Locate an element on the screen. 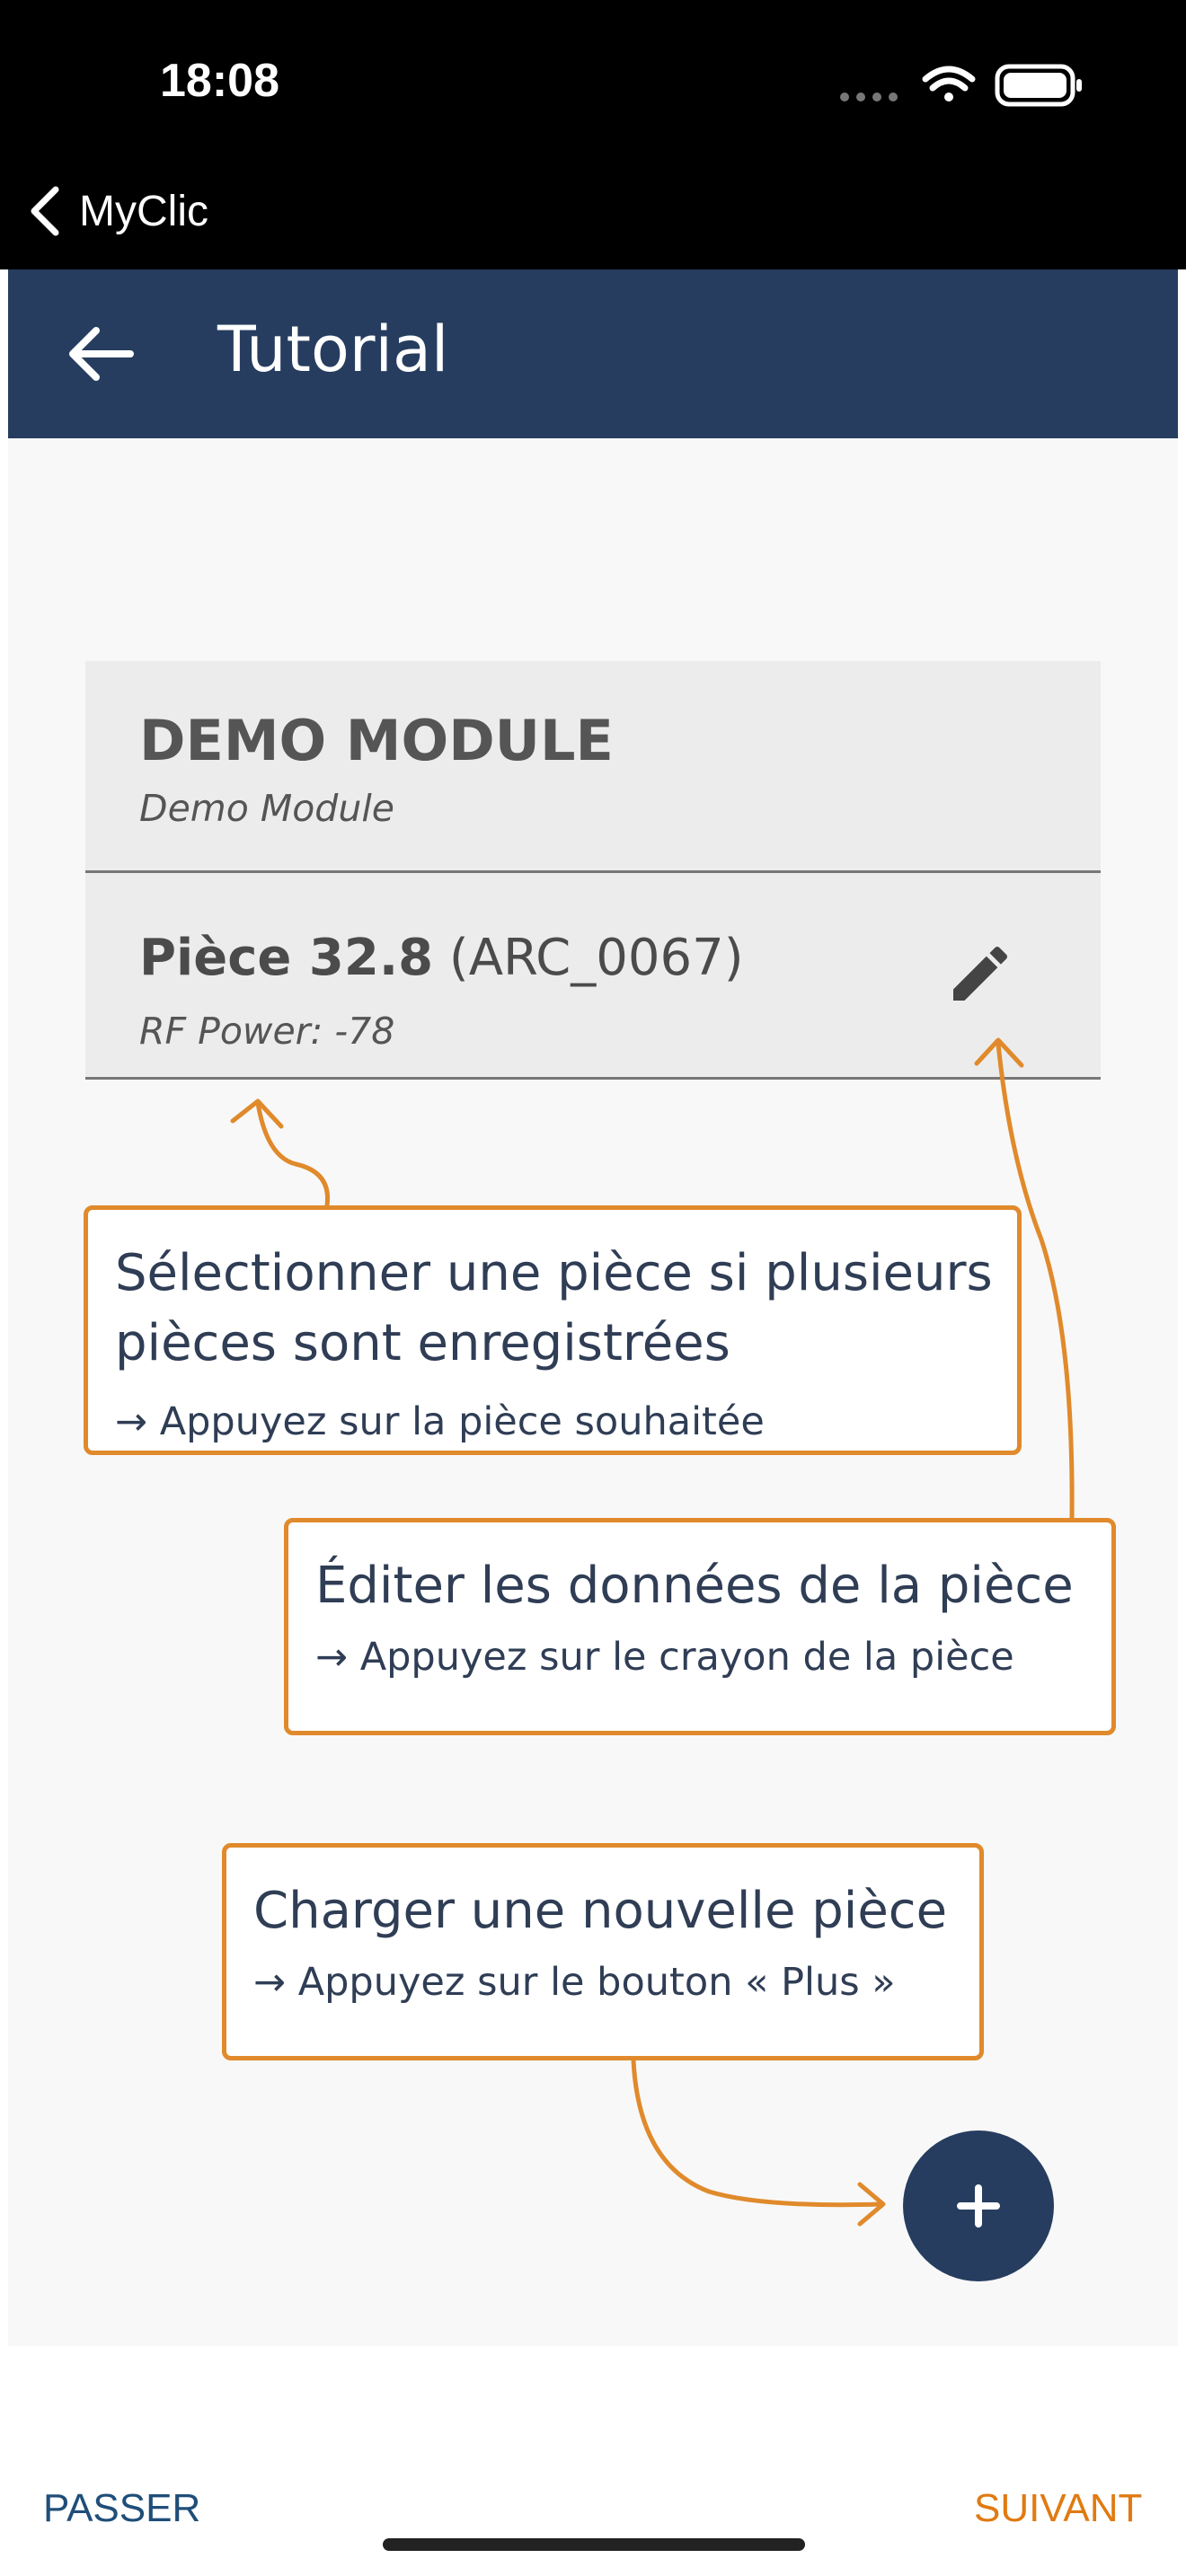 The height and width of the screenshot is (2576, 1186). callout-select-title-line1: Sélectionner une pièce si plusieurs is located at coordinates (554, 1273).